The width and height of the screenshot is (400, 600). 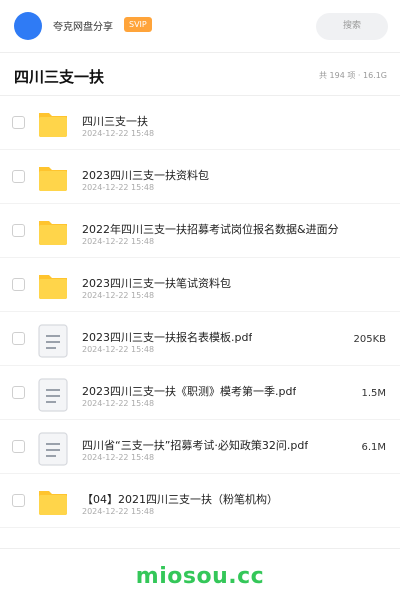 What do you see at coordinates (352, 26) in the screenshot?
I see `search-input: 搜索` at bounding box center [352, 26].